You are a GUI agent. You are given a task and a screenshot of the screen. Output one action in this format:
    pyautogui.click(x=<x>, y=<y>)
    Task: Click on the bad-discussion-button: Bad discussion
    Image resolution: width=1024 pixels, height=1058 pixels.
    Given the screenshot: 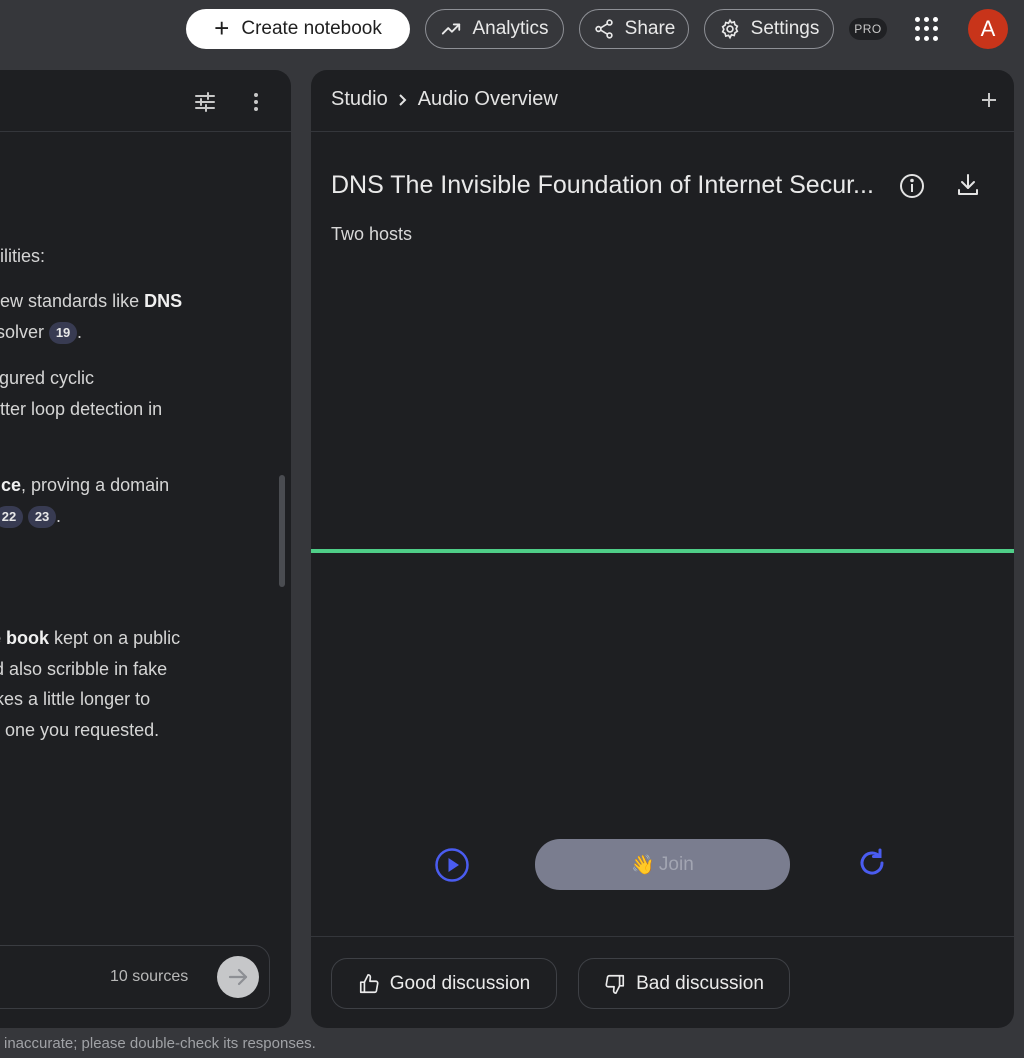 What is the action you would take?
    pyautogui.click(x=684, y=983)
    